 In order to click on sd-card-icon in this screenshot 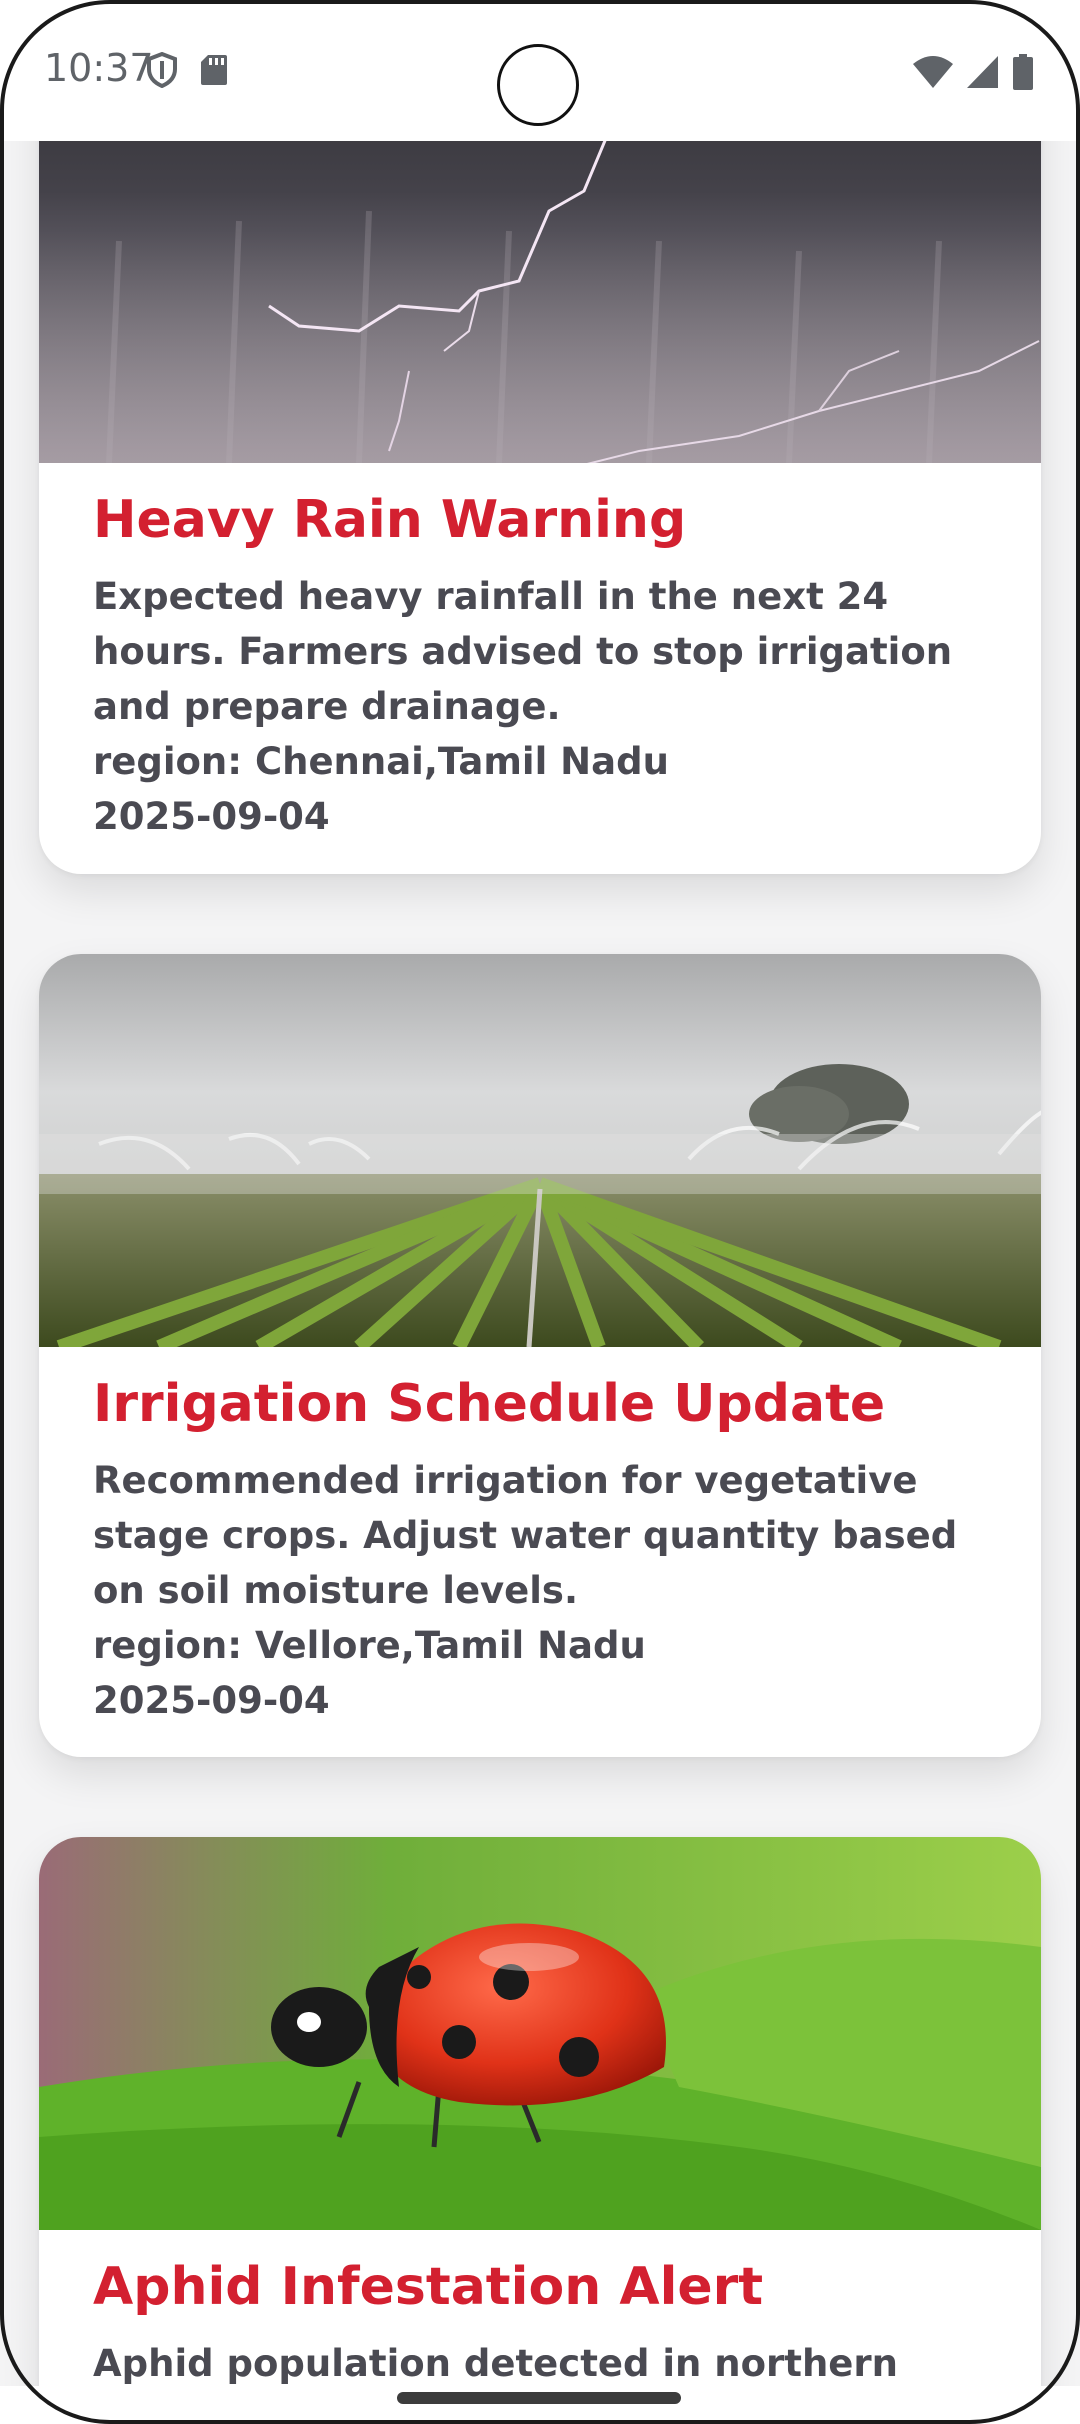, I will do `click(214, 72)`.